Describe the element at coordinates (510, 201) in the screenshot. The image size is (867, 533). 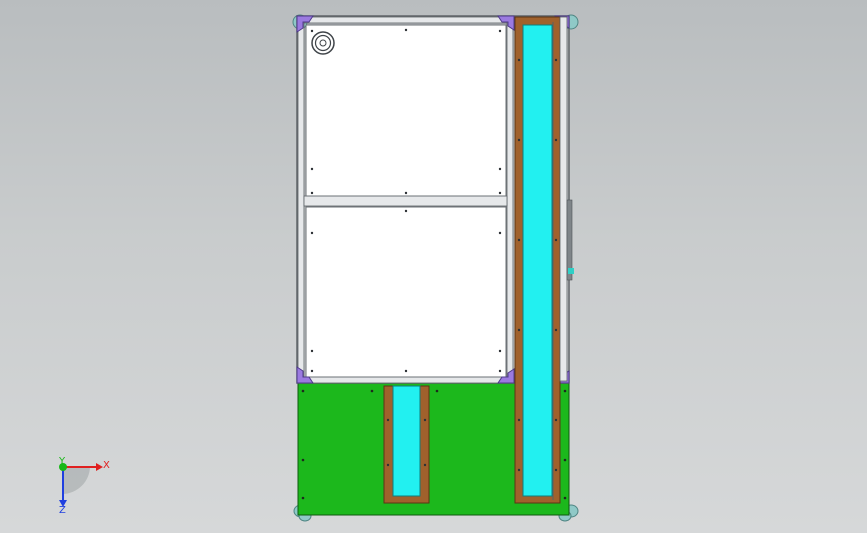
I see `profile-mid-vertical` at that location.